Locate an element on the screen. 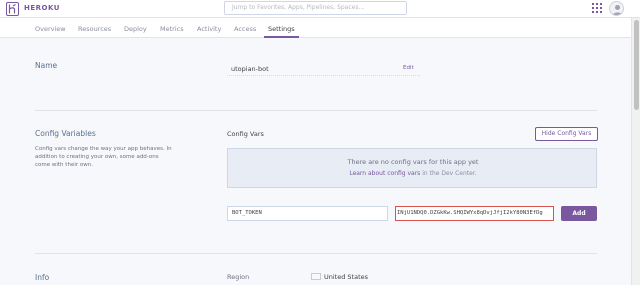 The width and height of the screenshot is (640, 285). tab-metrics: Metrics is located at coordinates (172, 29).